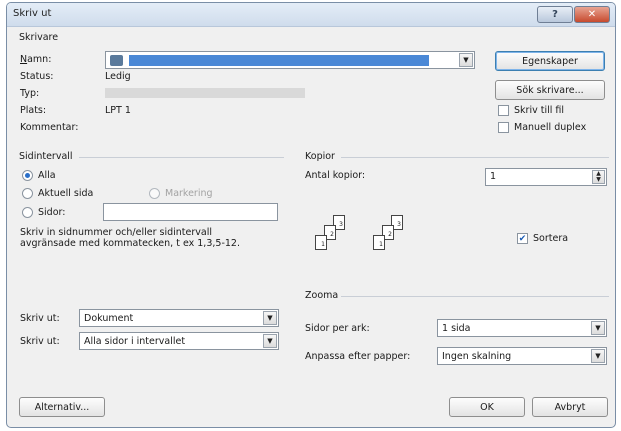 This screenshot has height=431, width=621. Describe the element at coordinates (279, 60) in the screenshot. I see `printer-name-selected` at that location.